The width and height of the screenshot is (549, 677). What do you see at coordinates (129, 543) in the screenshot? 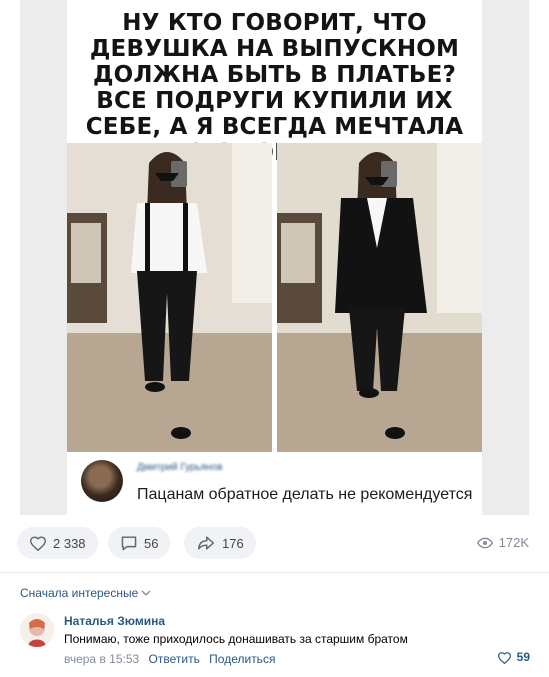
I see `comment-icon` at bounding box center [129, 543].